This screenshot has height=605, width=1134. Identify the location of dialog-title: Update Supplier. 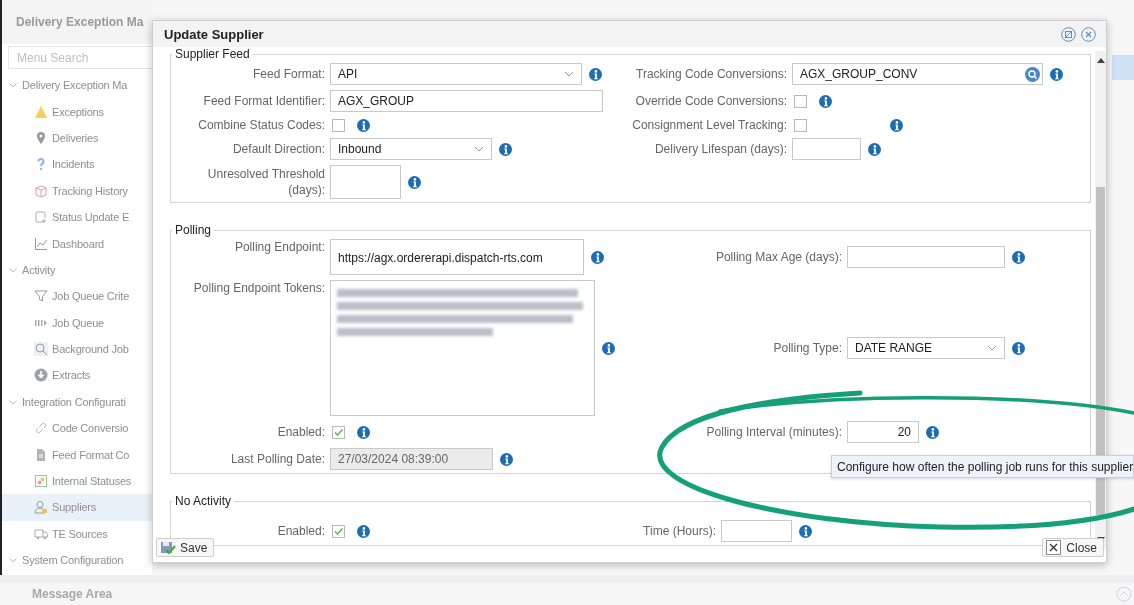
(214, 34).